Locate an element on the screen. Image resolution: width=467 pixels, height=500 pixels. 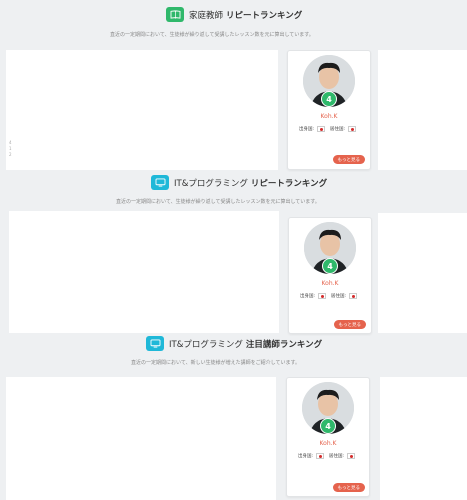
section-header: 家庭教師 リピートランキング is located at coordinates (234, 14).